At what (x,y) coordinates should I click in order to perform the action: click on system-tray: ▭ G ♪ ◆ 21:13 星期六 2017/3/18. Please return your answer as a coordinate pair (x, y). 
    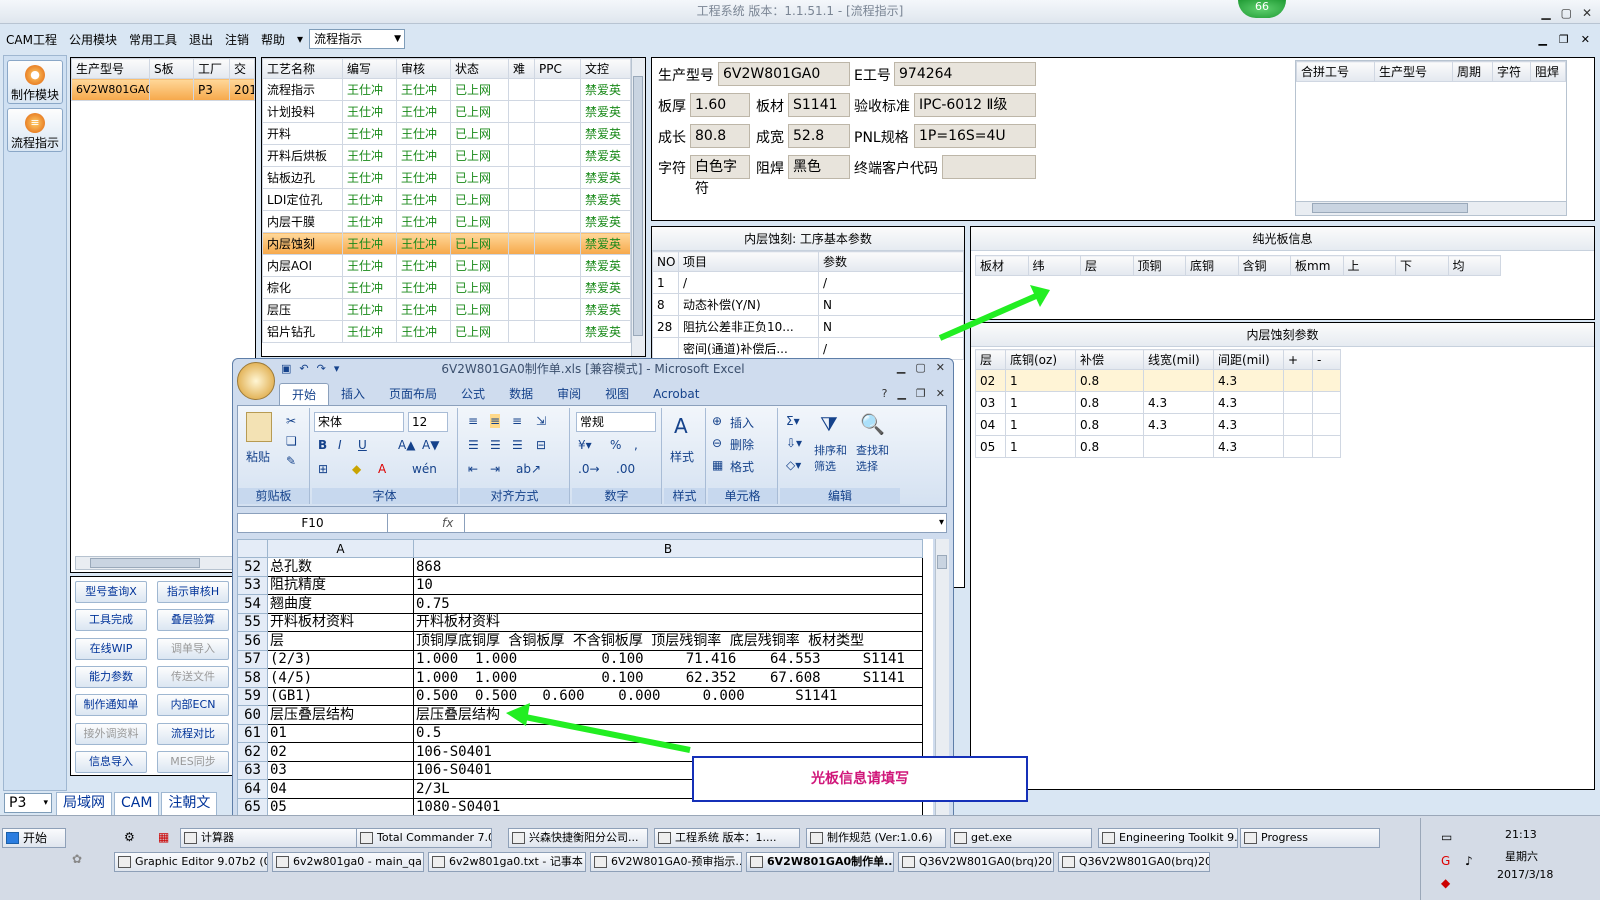
    Looking at the image, I should click on (1510, 859).